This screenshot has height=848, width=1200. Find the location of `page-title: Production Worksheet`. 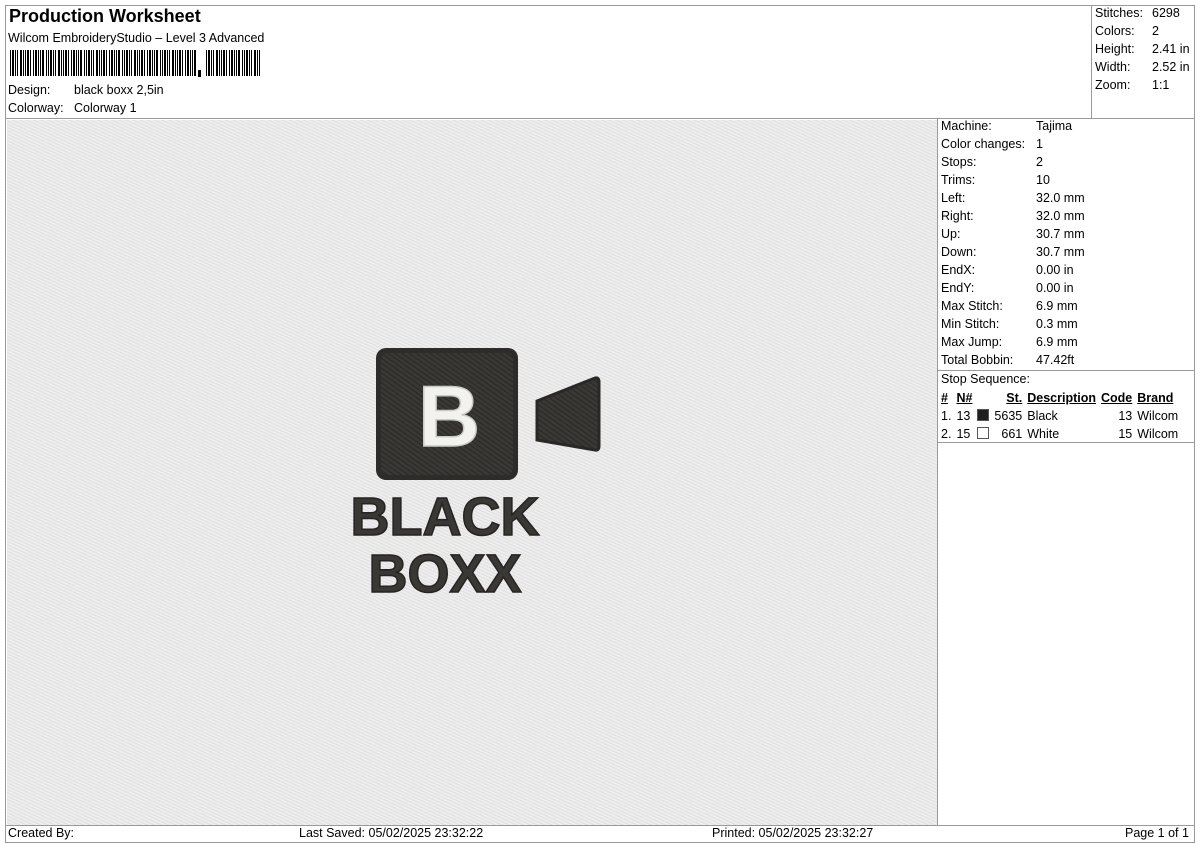

page-title: Production Worksheet is located at coordinates (105, 16).